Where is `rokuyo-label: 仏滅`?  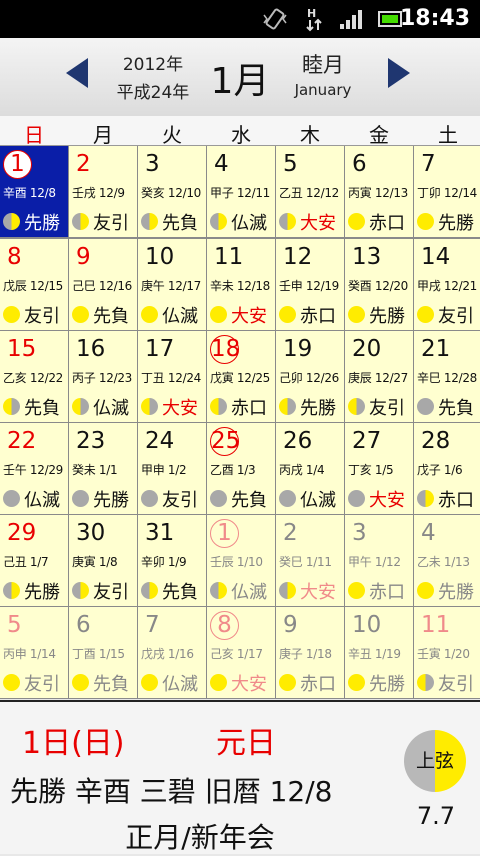 rokuyo-label: 仏滅 is located at coordinates (42, 500).